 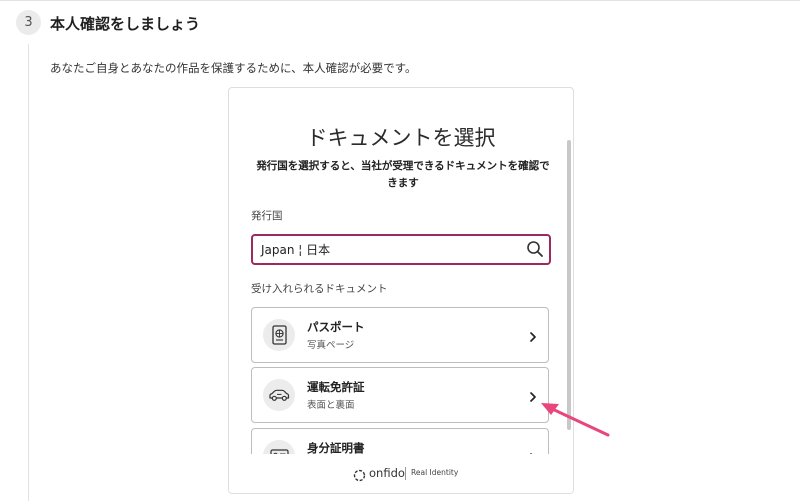 What do you see at coordinates (279, 395) in the screenshot?
I see `car-icon` at bounding box center [279, 395].